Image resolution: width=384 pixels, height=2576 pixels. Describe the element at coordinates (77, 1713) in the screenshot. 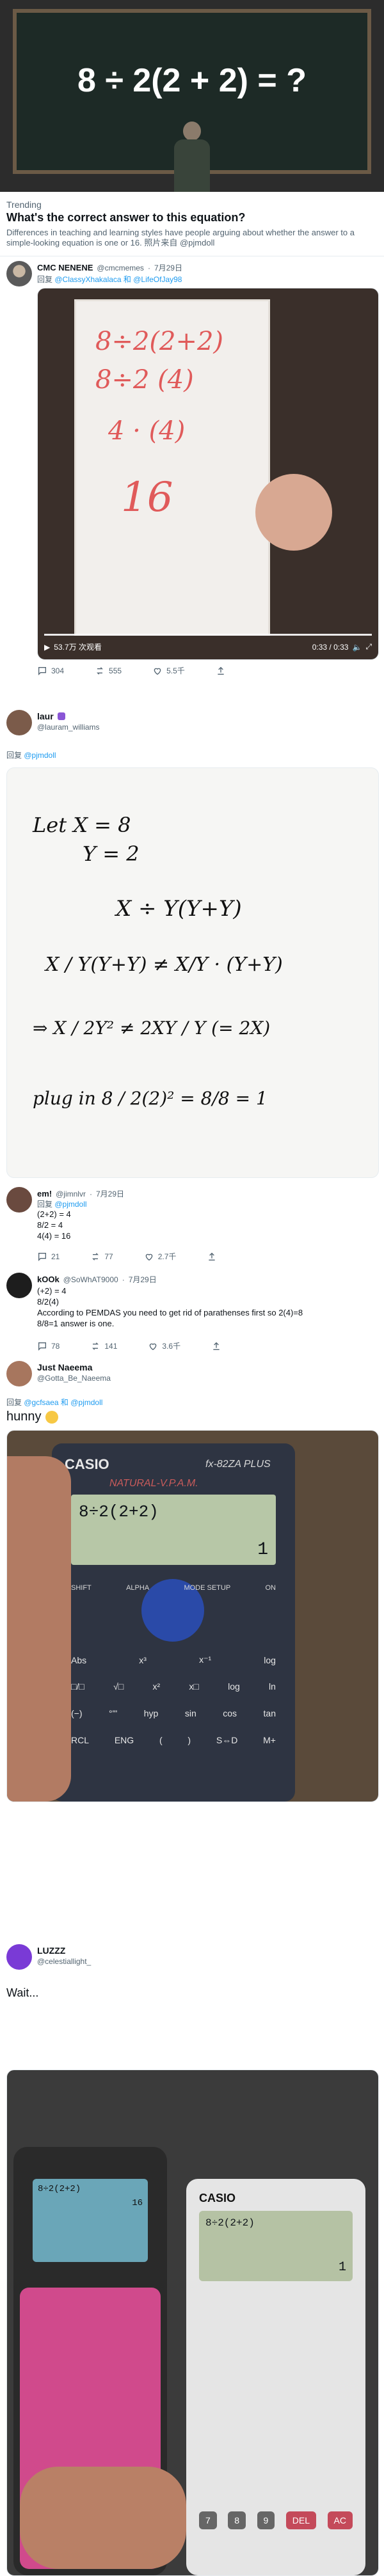

I see `key: (−)` at that location.